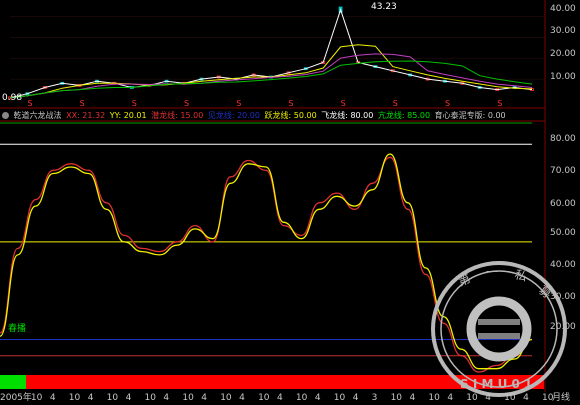  I want to click on kanglong-value: 亢龙线: 85.00, so click(404, 115).